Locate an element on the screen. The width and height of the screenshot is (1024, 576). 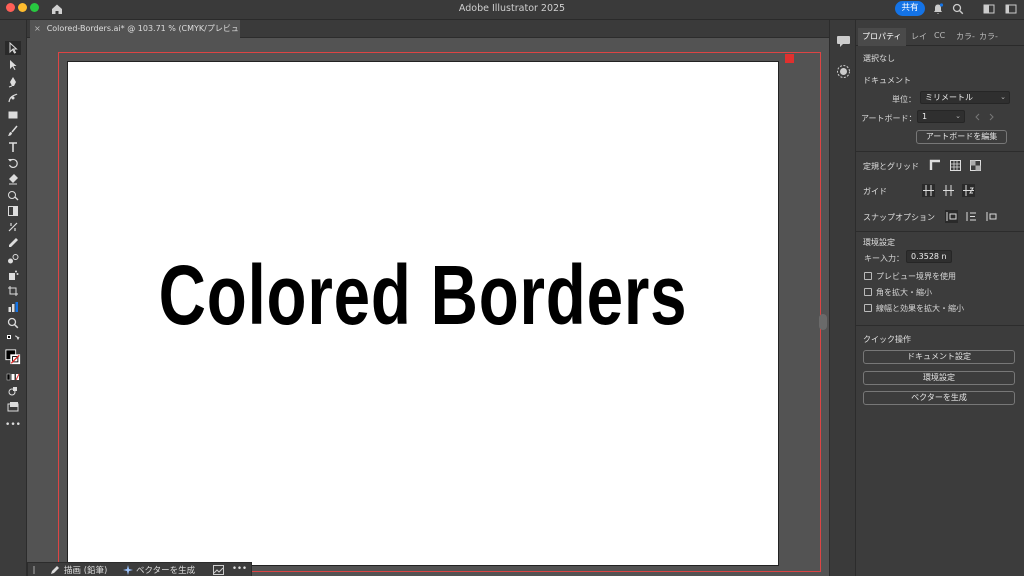
scale-strokes-effects-checkbox is located at coordinates (868, 308).